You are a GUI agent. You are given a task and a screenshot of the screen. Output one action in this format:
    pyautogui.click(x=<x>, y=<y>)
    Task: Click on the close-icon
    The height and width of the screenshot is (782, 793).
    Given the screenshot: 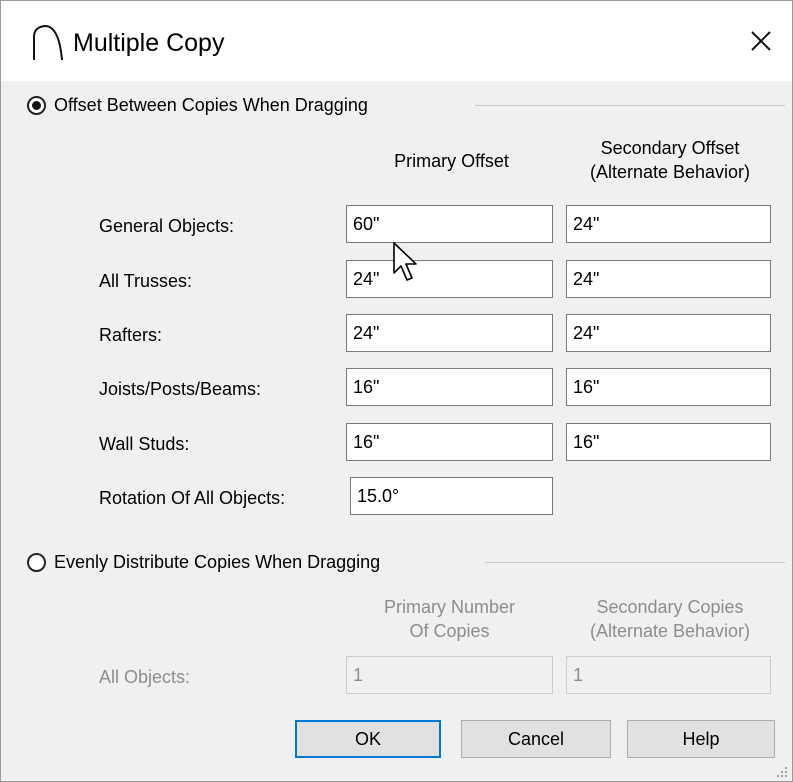 What is the action you would take?
    pyautogui.click(x=761, y=41)
    